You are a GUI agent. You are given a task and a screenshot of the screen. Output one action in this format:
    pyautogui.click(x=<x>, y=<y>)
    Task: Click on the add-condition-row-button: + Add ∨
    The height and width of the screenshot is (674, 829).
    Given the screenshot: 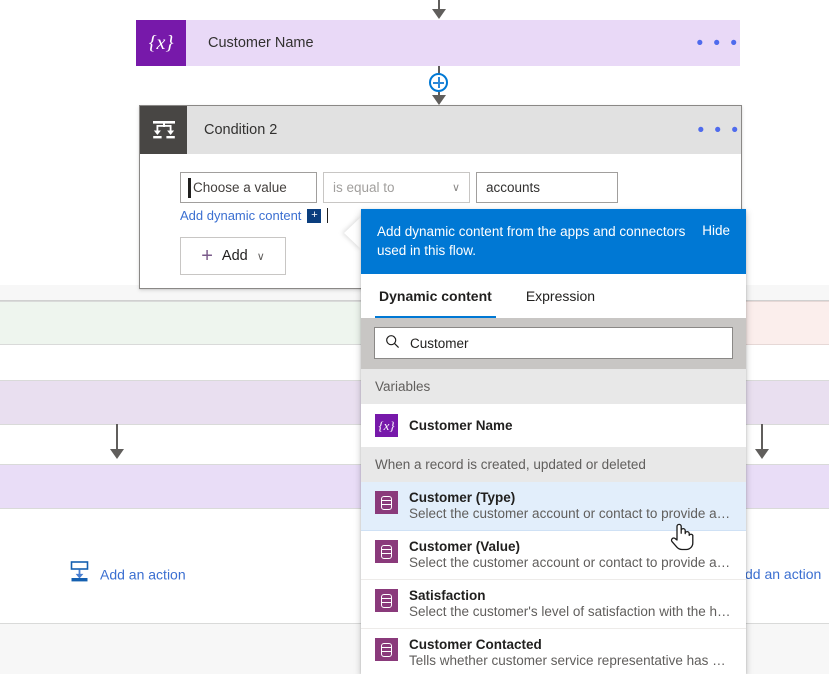 What is the action you would take?
    pyautogui.click(x=233, y=256)
    